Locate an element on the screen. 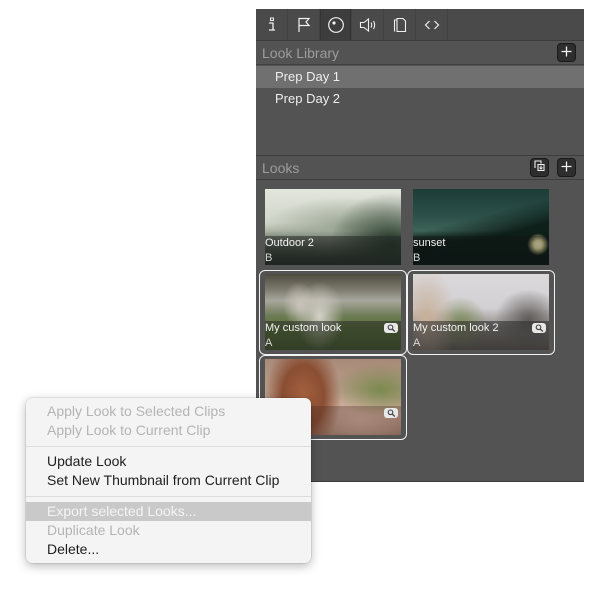 This screenshot has height=594, width=593. look-library-header: Look Library is located at coordinates (420, 53).